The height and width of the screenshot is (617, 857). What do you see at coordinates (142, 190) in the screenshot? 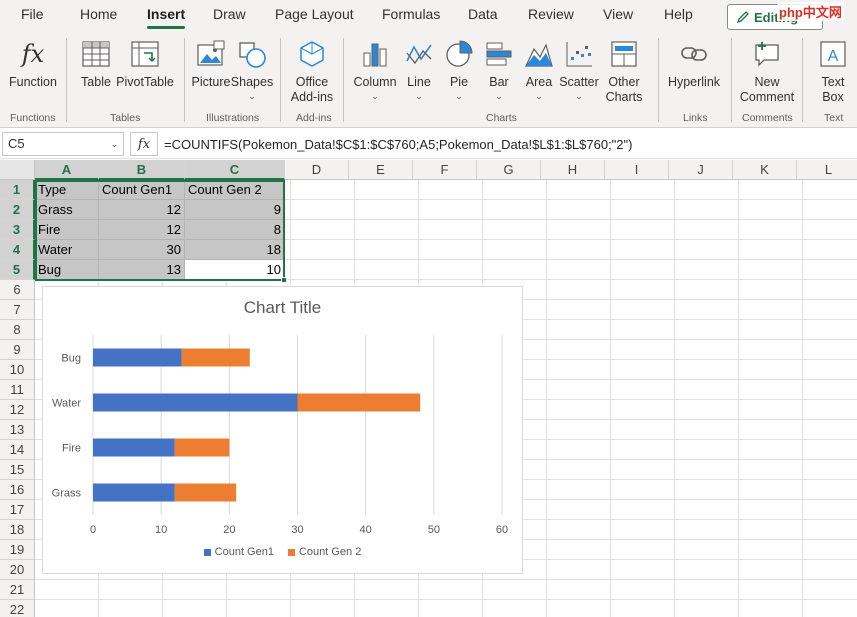
I see `cell-b1: Count Gen1` at bounding box center [142, 190].